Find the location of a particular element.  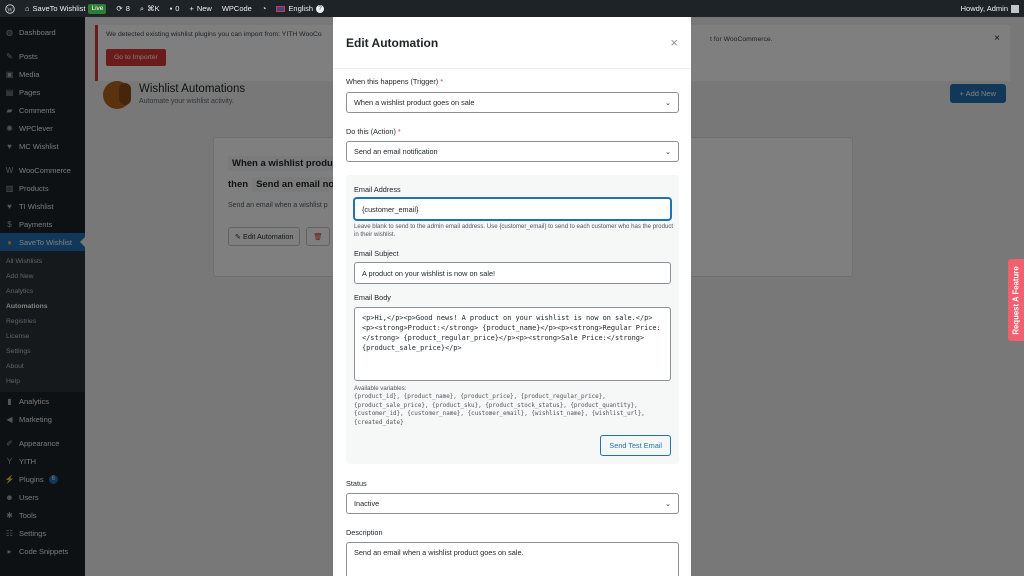

comments-link: ▪ 0 is located at coordinates (175, 8).